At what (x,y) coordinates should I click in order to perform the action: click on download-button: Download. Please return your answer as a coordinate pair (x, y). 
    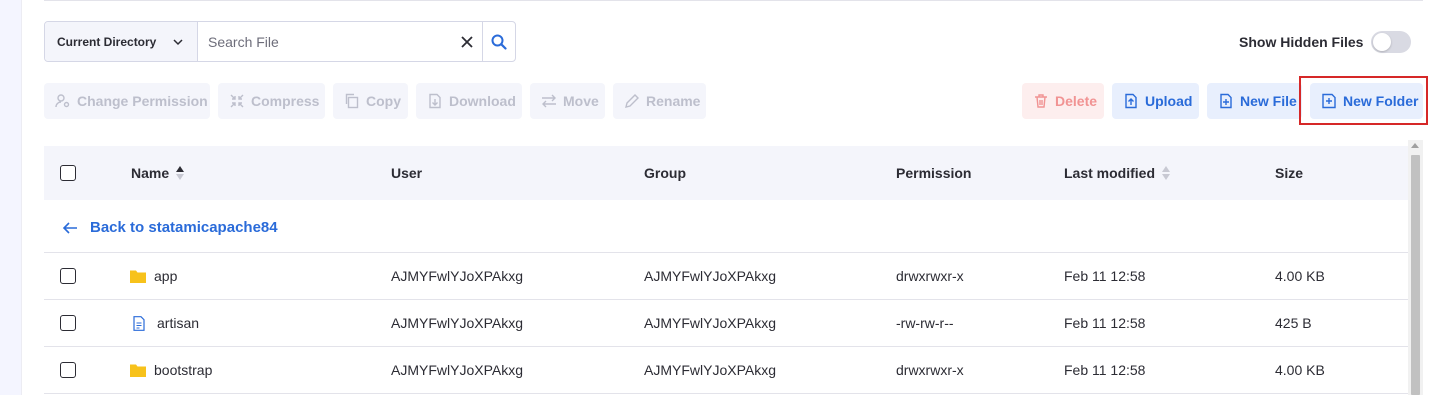
    Looking at the image, I should click on (469, 101).